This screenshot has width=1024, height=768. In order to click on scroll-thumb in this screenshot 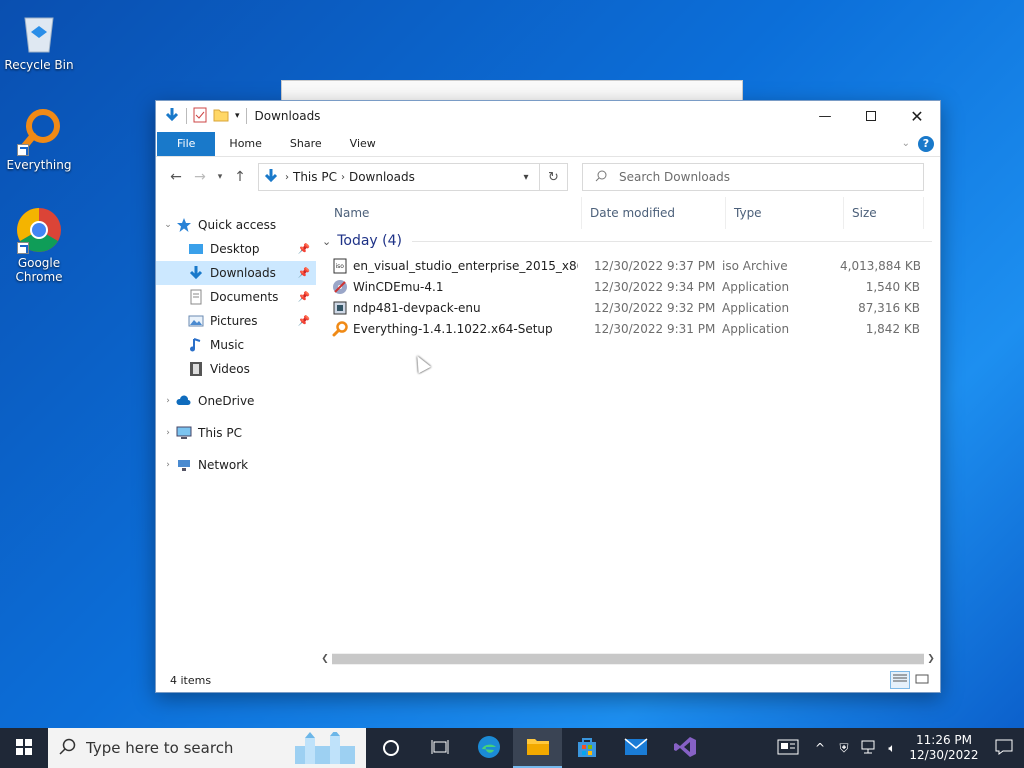, I will do `click(628, 659)`.